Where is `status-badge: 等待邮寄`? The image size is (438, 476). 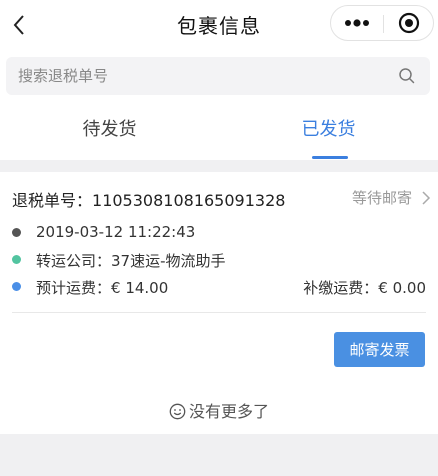
status-badge: 等待邮寄 is located at coordinates (381, 198).